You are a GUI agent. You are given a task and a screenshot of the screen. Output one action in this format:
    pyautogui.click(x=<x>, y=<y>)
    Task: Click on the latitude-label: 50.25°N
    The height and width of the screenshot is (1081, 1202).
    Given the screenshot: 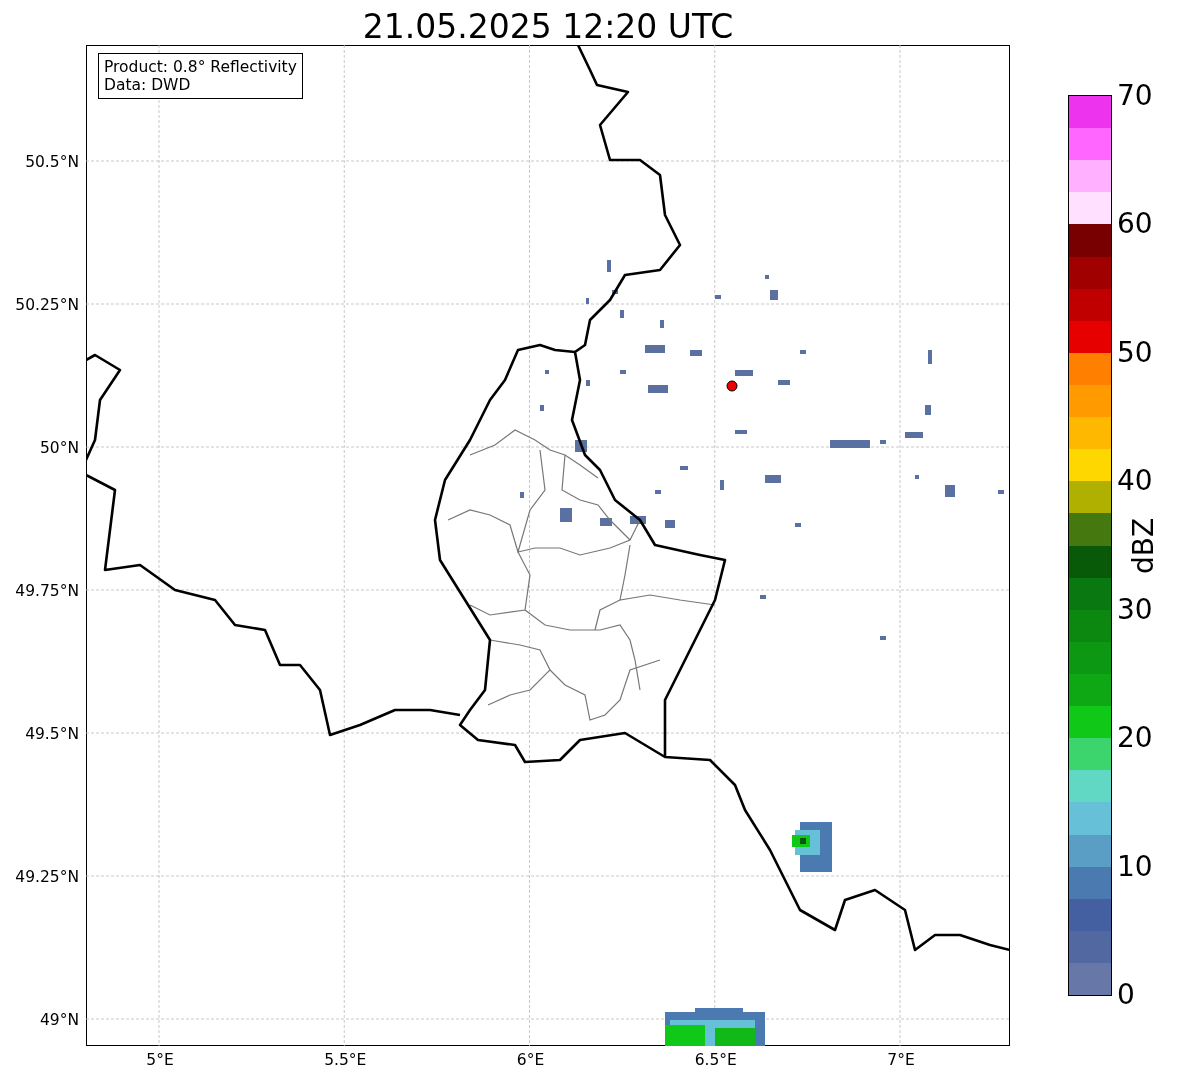 What is the action you would take?
    pyautogui.click(x=47, y=305)
    